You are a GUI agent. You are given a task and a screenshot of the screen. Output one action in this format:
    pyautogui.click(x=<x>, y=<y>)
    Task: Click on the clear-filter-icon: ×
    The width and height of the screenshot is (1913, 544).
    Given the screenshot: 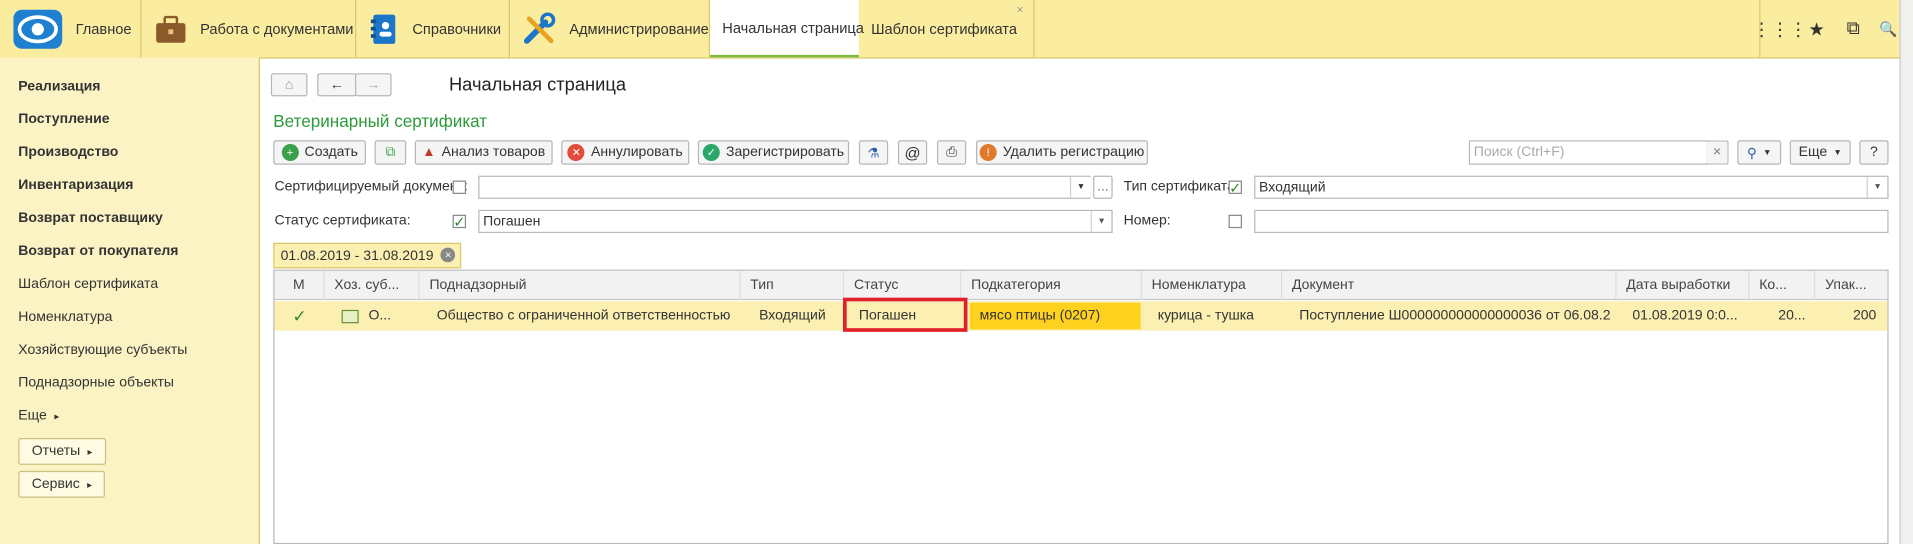 What is the action you would take?
    pyautogui.click(x=448, y=255)
    